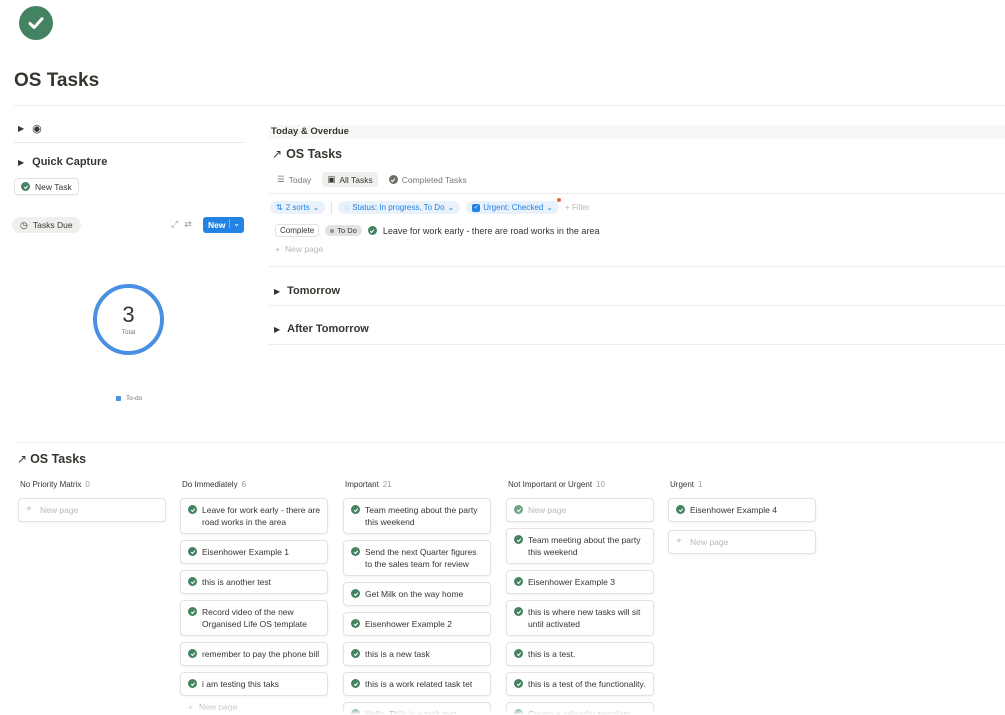 This screenshot has height=715, width=1005. I want to click on task-card: this is a test of the functionality., so click(580, 684).